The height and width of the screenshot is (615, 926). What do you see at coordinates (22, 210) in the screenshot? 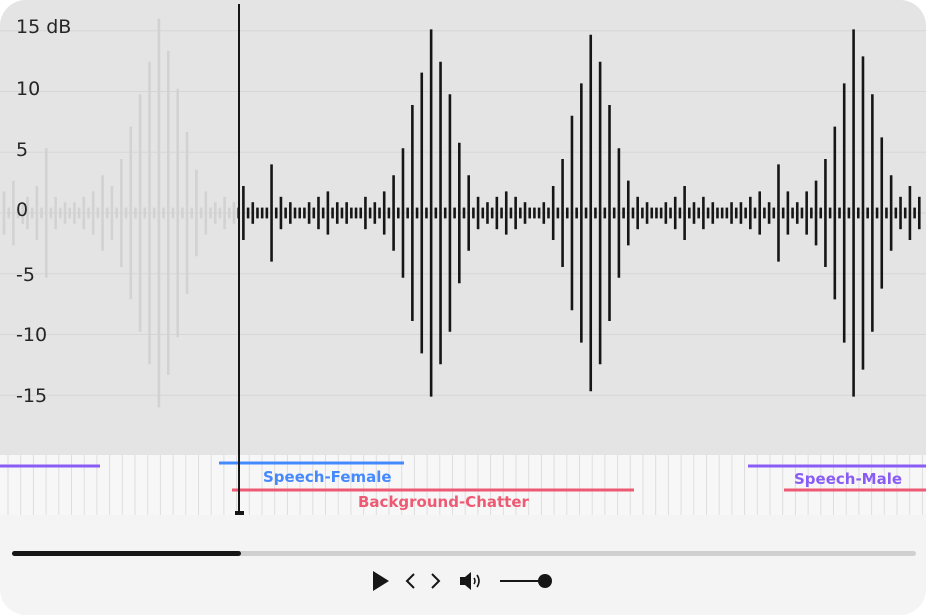
I see `y-axis-label-0: 0` at bounding box center [22, 210].